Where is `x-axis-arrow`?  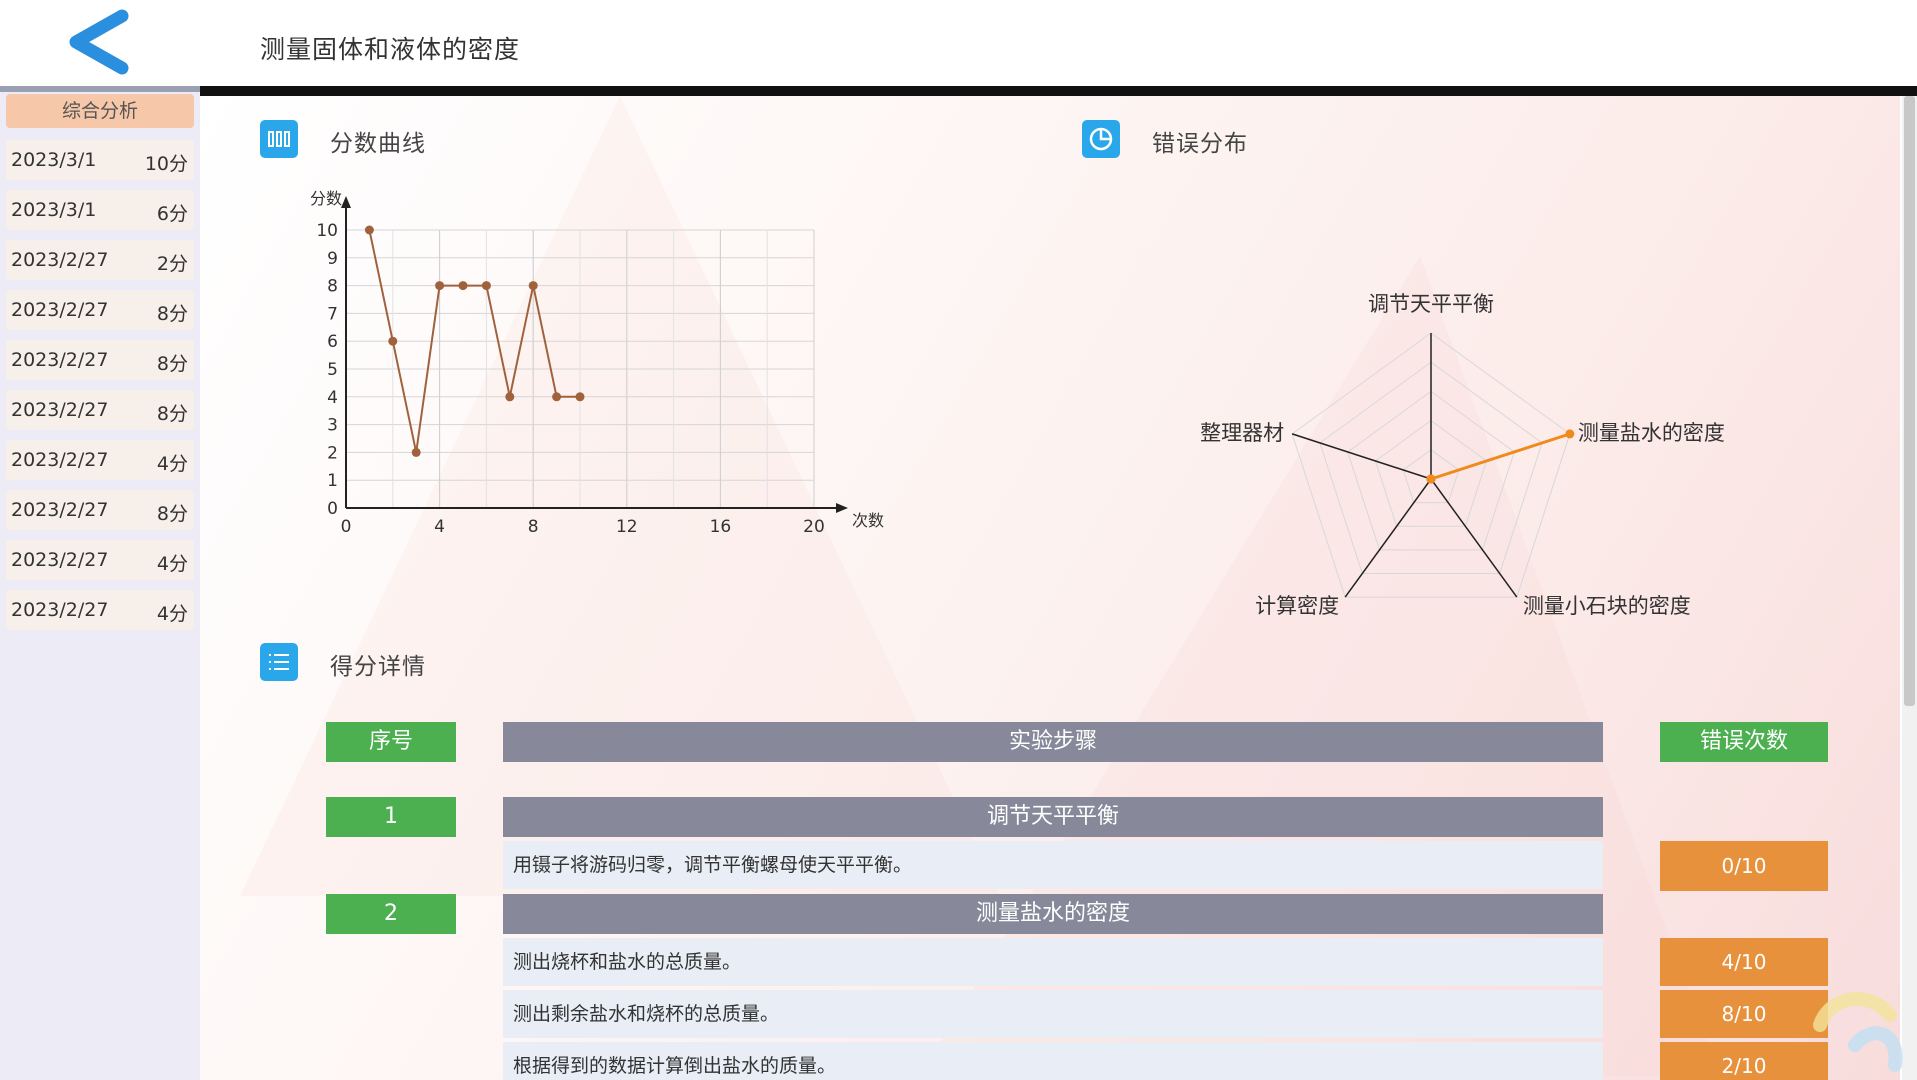
x-axis-arrow is located at coordinates (842, 508).